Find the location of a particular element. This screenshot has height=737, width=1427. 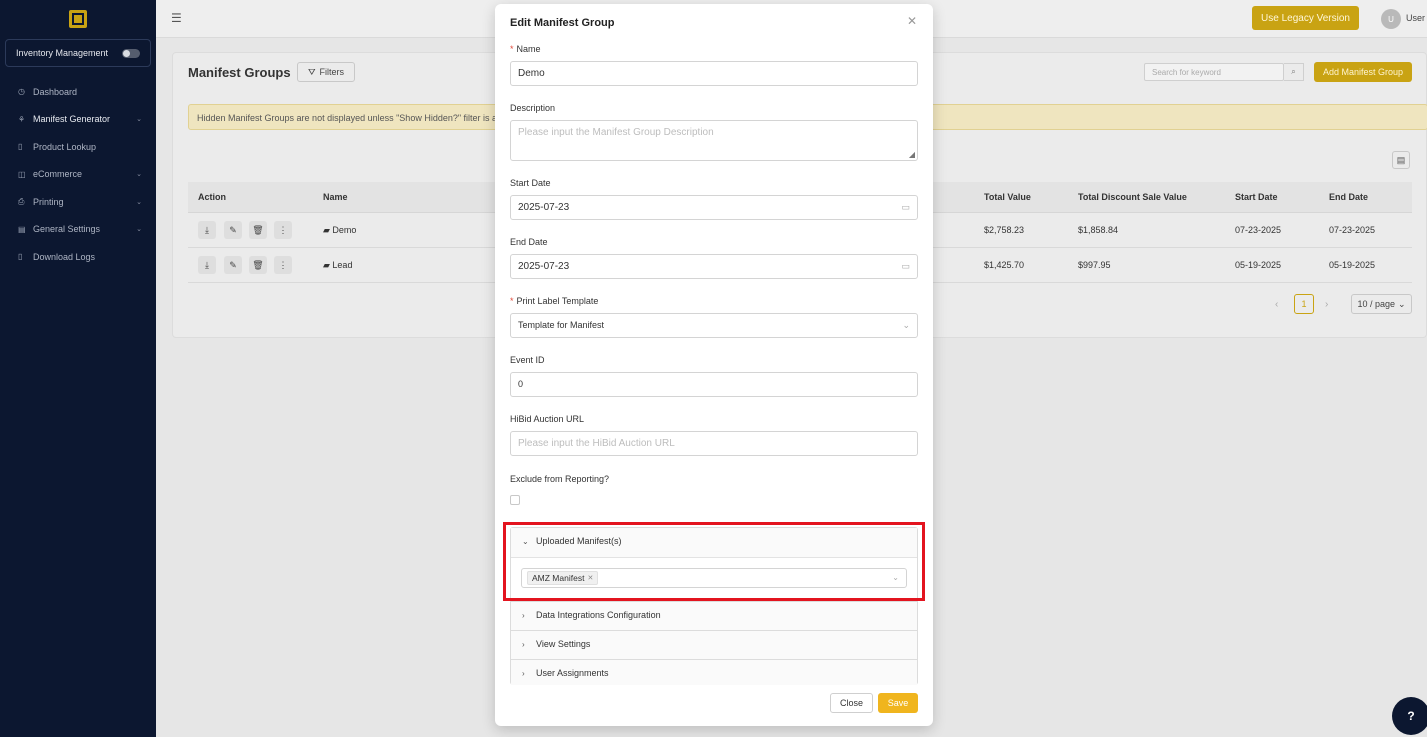

start-date-field: 2025-07-23 ▭ is located at coordinates (714, 207).